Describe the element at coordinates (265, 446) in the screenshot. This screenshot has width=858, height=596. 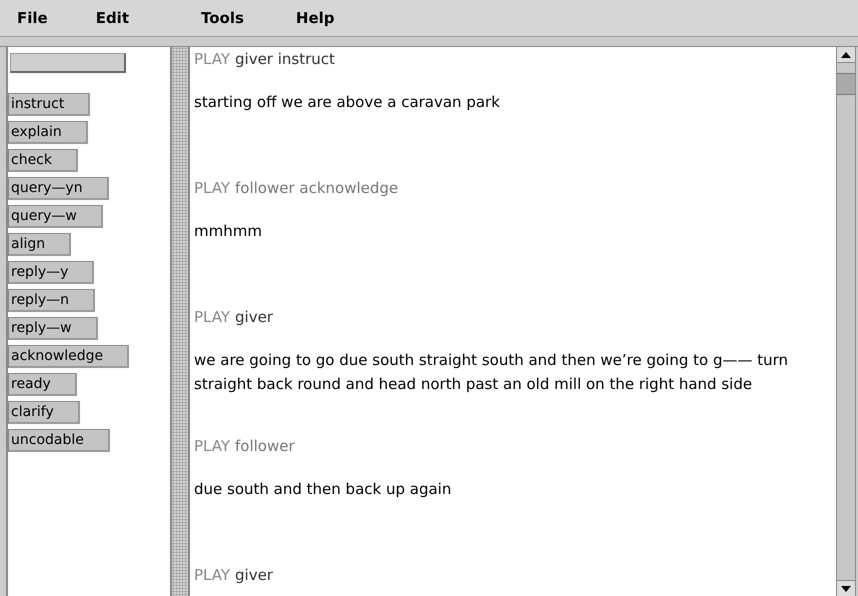
I see `speaker-label: follower` at that location.